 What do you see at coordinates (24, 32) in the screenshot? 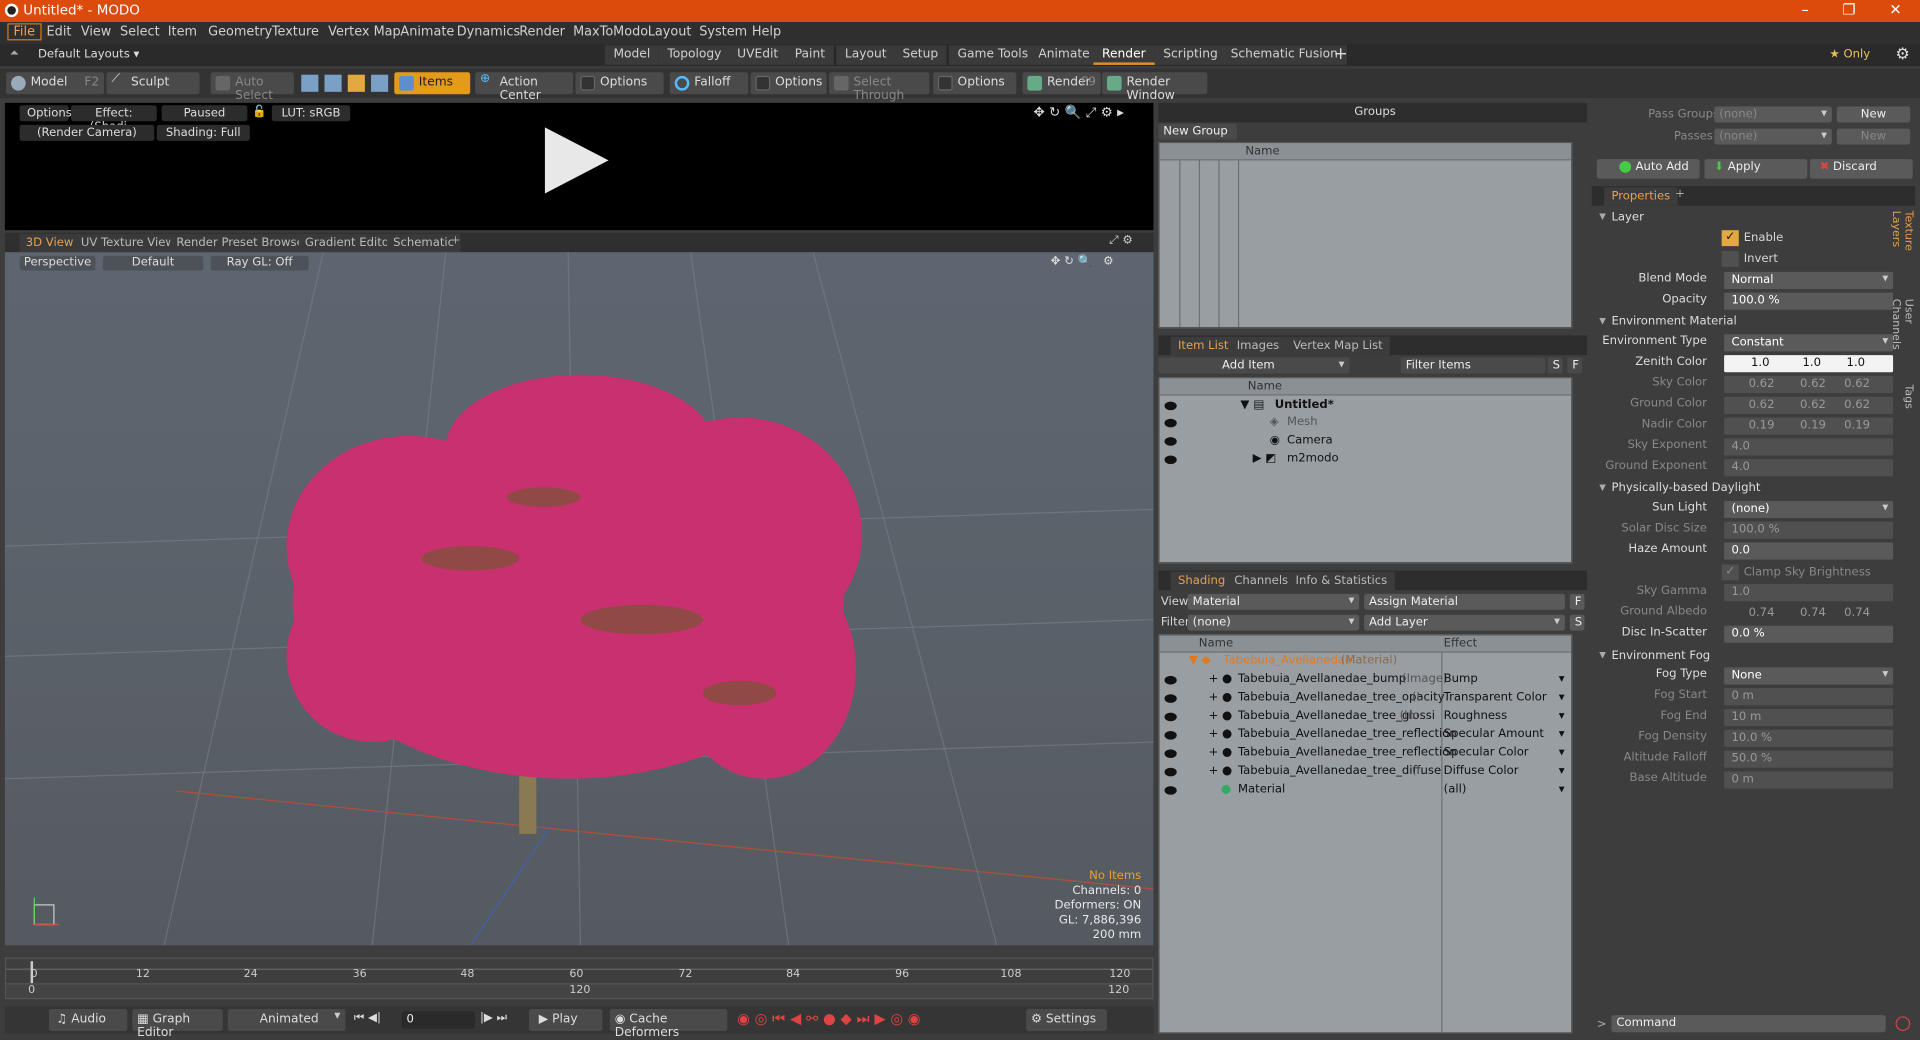
I see `menu-file: File` at bounding box center [24, 32].